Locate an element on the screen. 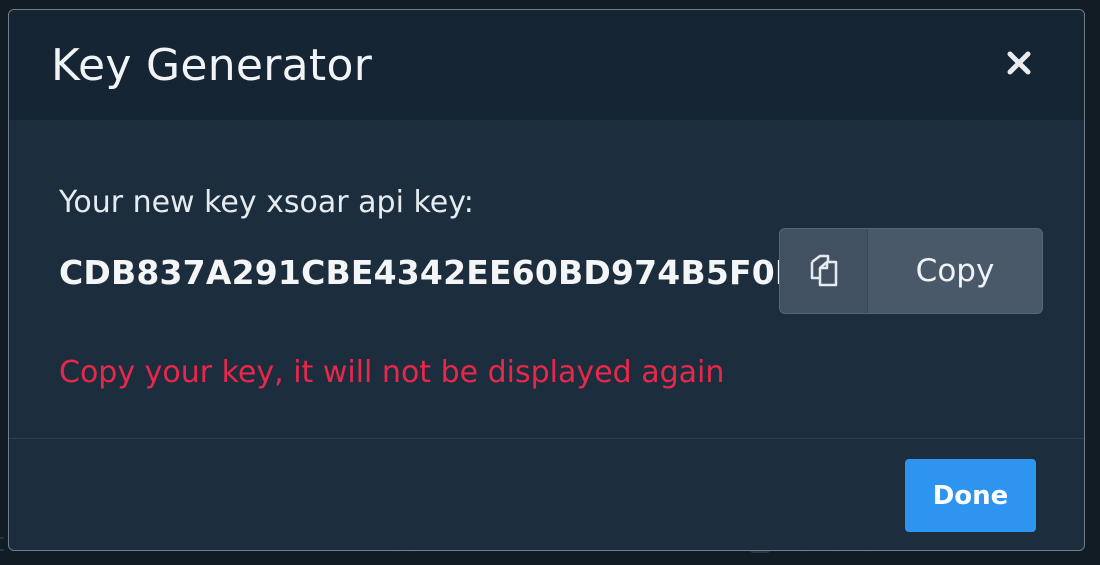 The image size is (1100, 565). copy-icon-container is located at coordinates (824, 271).